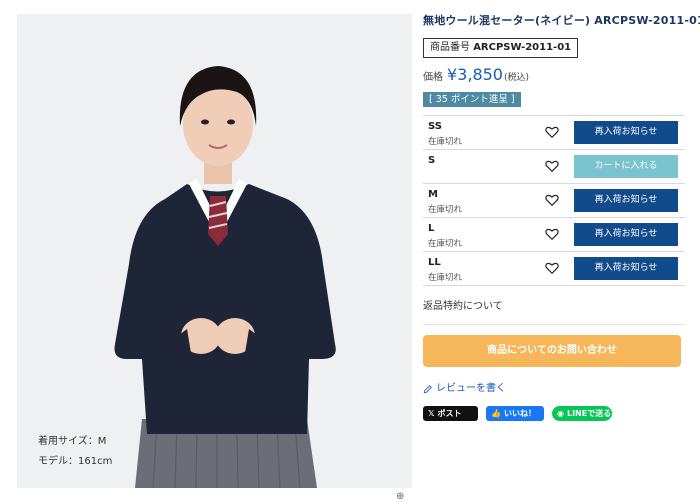 The width and height of the screenshot is (700, 502). I want to click on size-name: M, so click(433, 194).